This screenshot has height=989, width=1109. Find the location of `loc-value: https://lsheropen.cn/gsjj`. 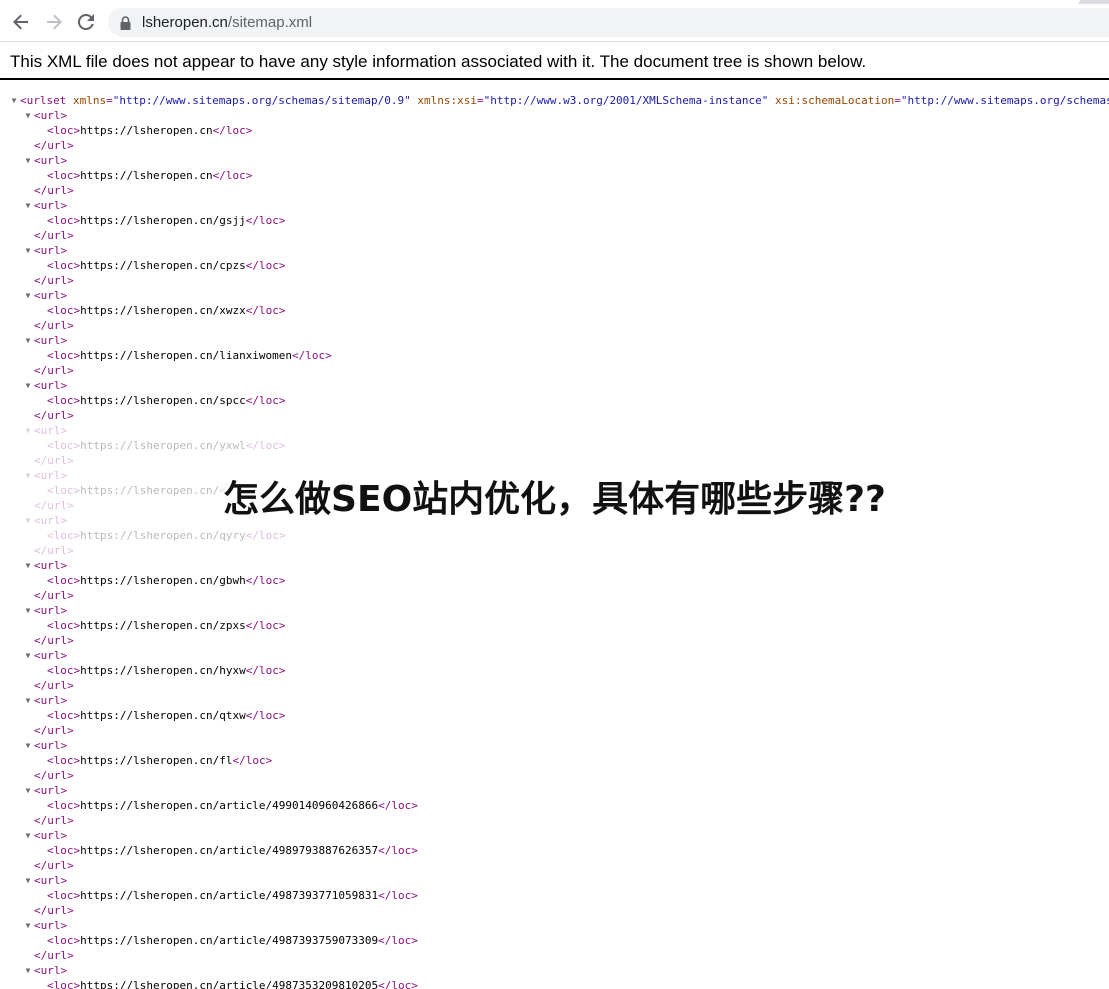

loc-value: https://lsheropen.cn/gsjj is located at coordinates (163, 220).